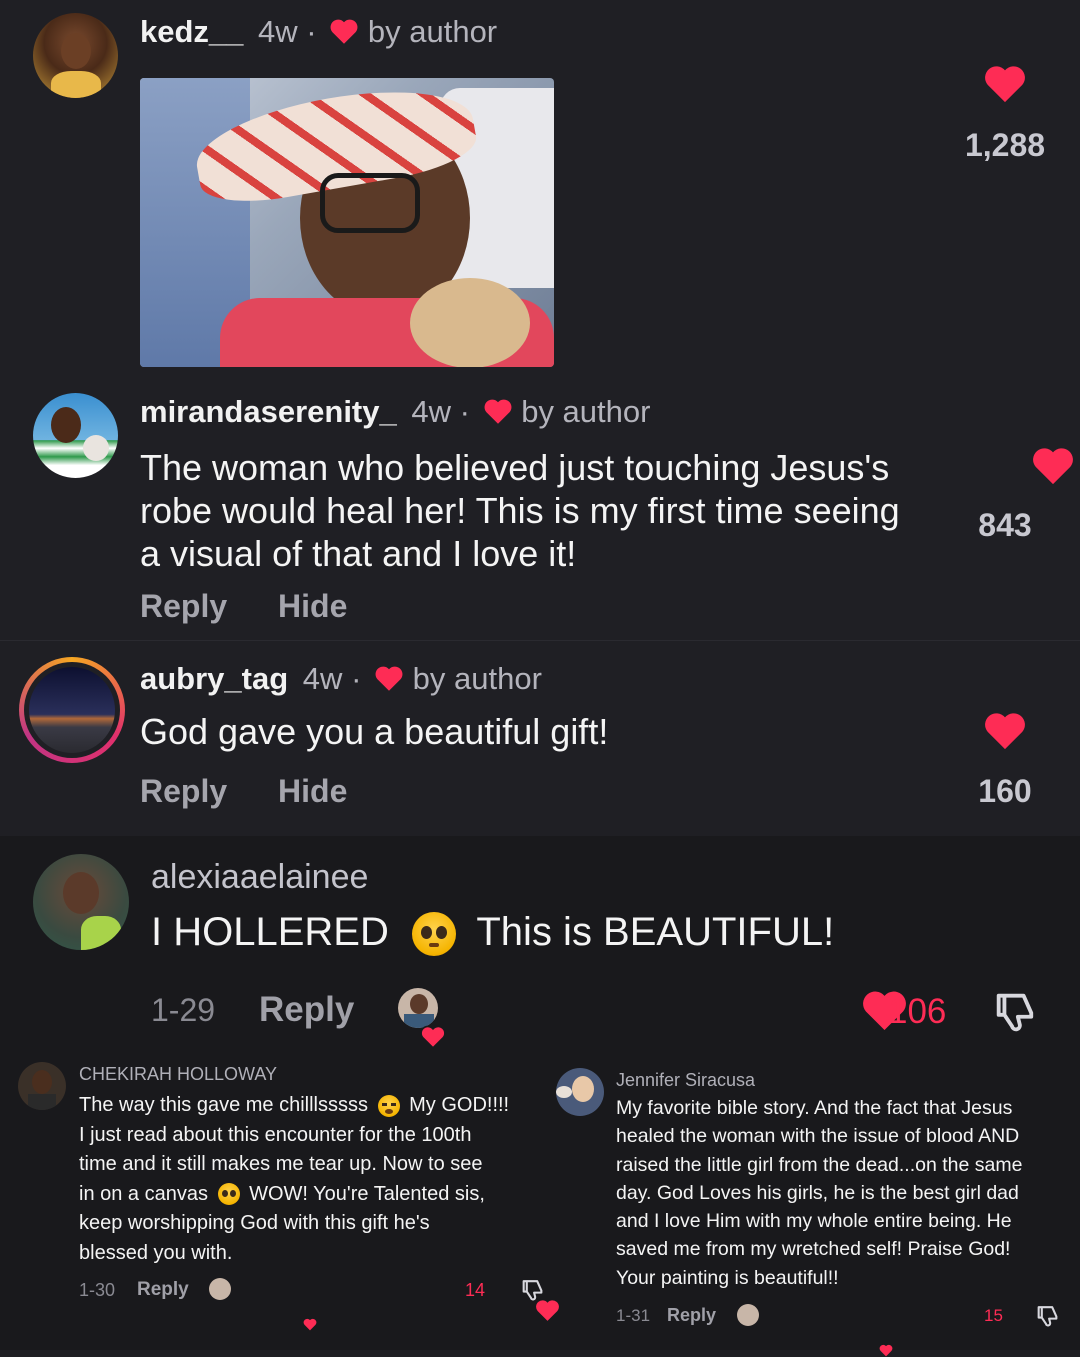 The width and height of the screenshot is (1080, 1357). What do you see at coordinates (191, 31) in the screenshot?
I see `username: kedz__` at bounding box center [191, 31].